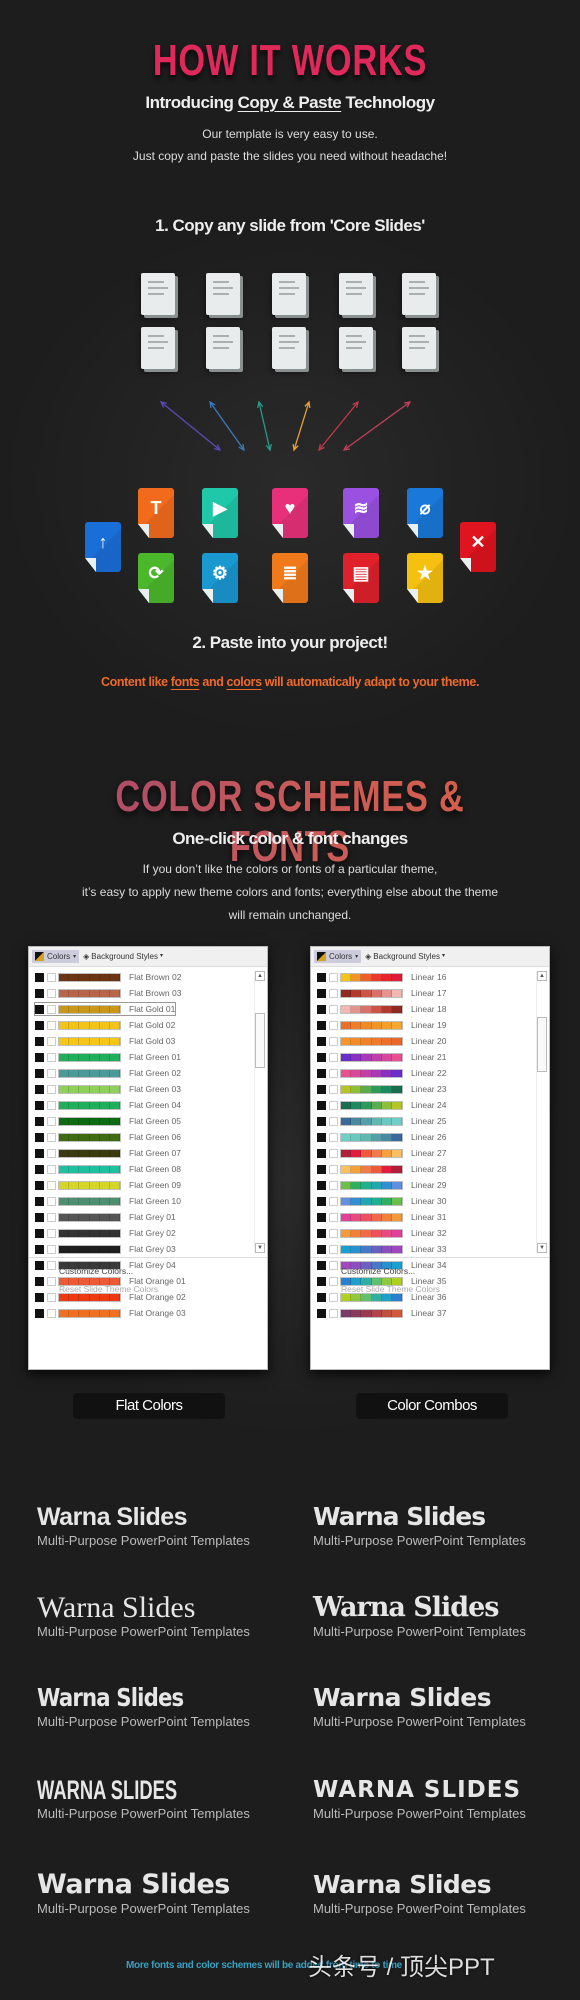  What do you see at coordinates (108, 1105) in the screenshot?
I see `color-scheme-option: Flat Green 04` at bounding box center [108, 1105].